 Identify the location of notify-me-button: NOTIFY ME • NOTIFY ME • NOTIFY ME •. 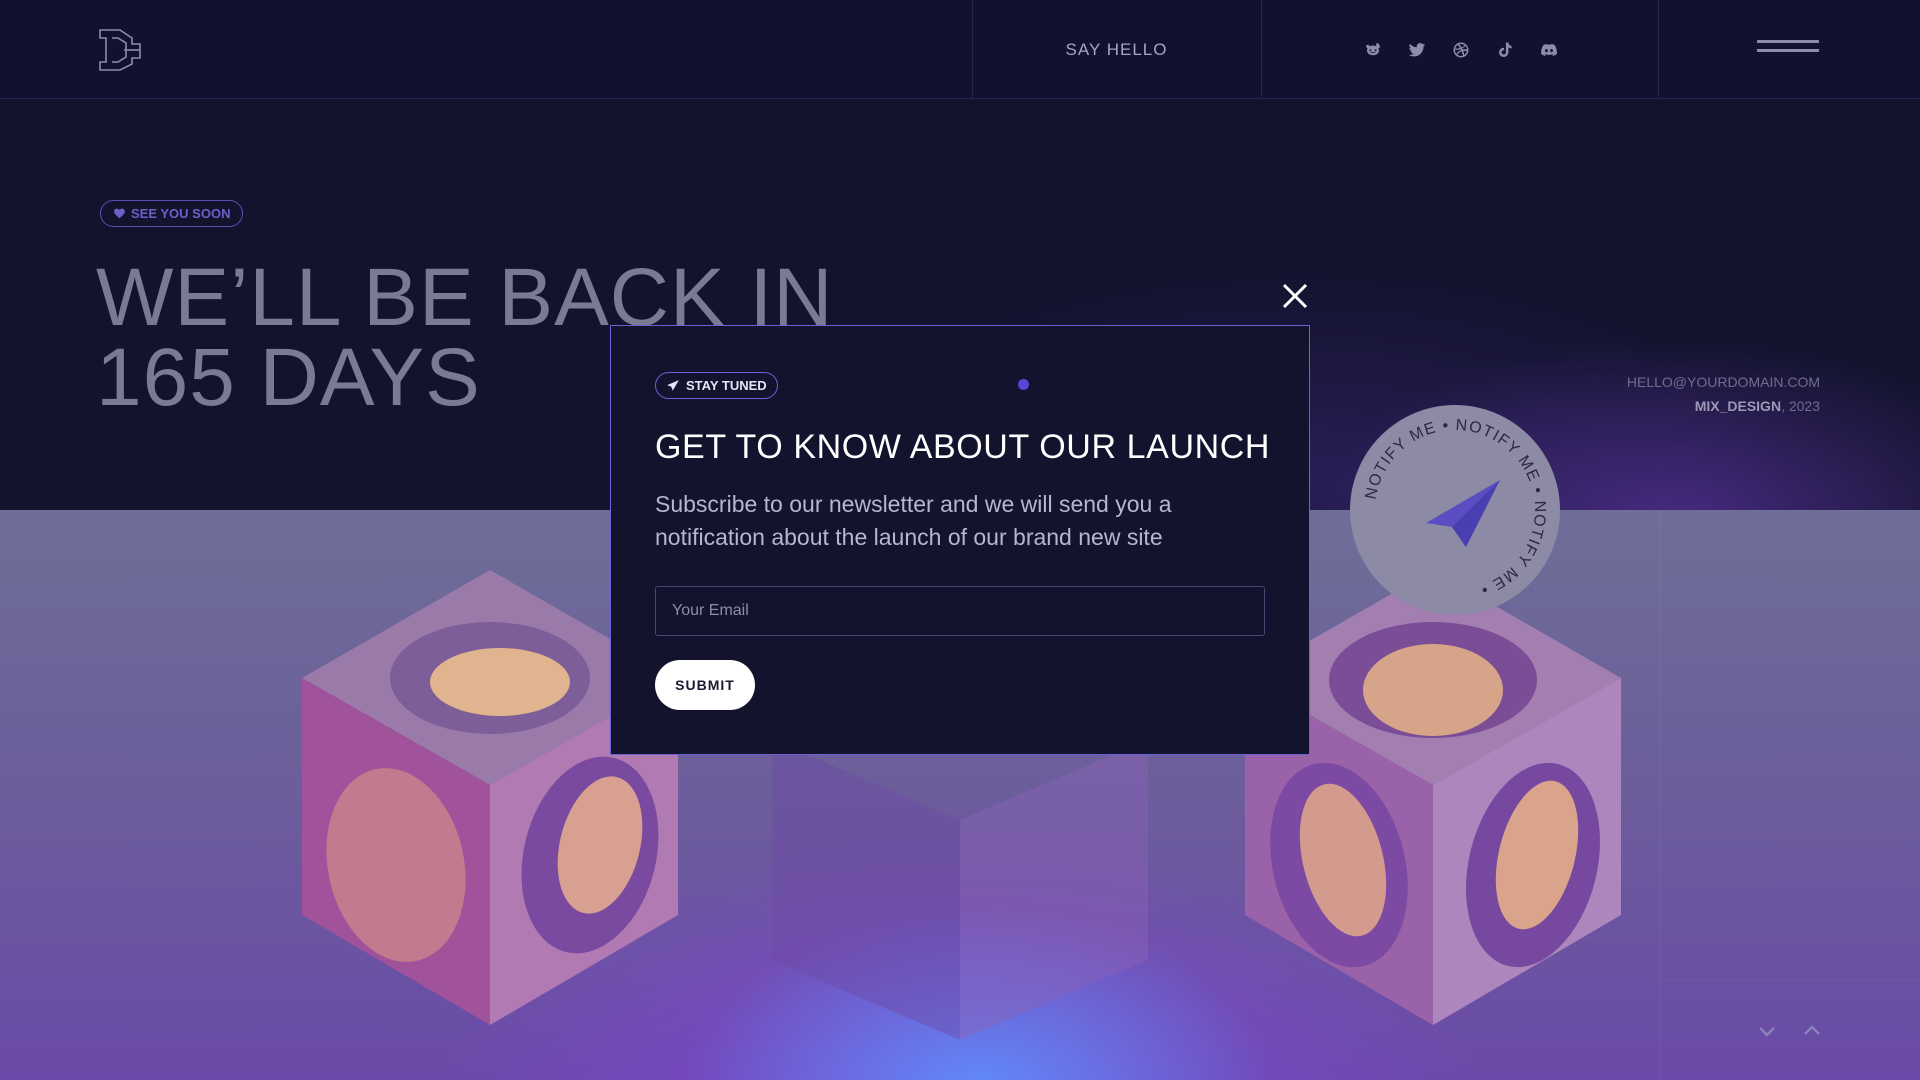
(1455, 510).